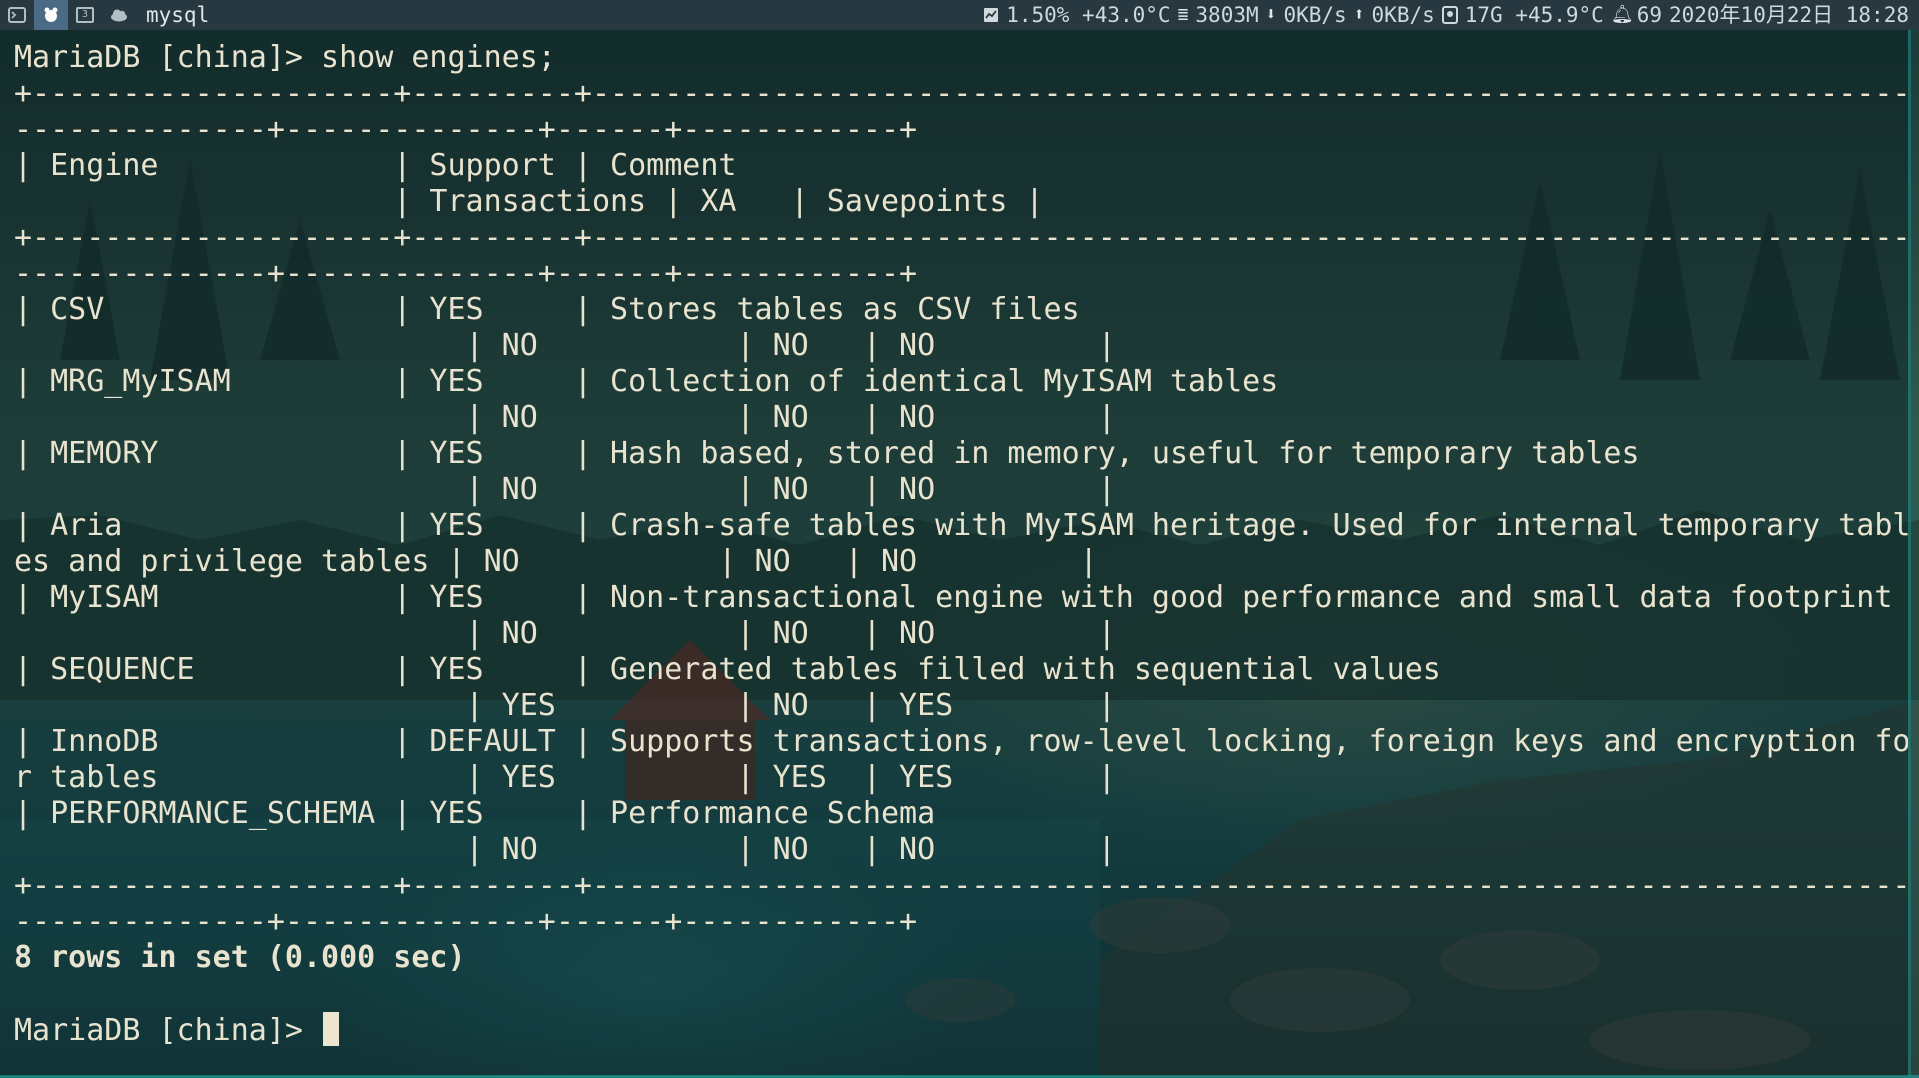  What do you see at coordinates (1227, 15) in the screenshot?
I see `memory-status: 3803M` at bounding box center [1227, 15].